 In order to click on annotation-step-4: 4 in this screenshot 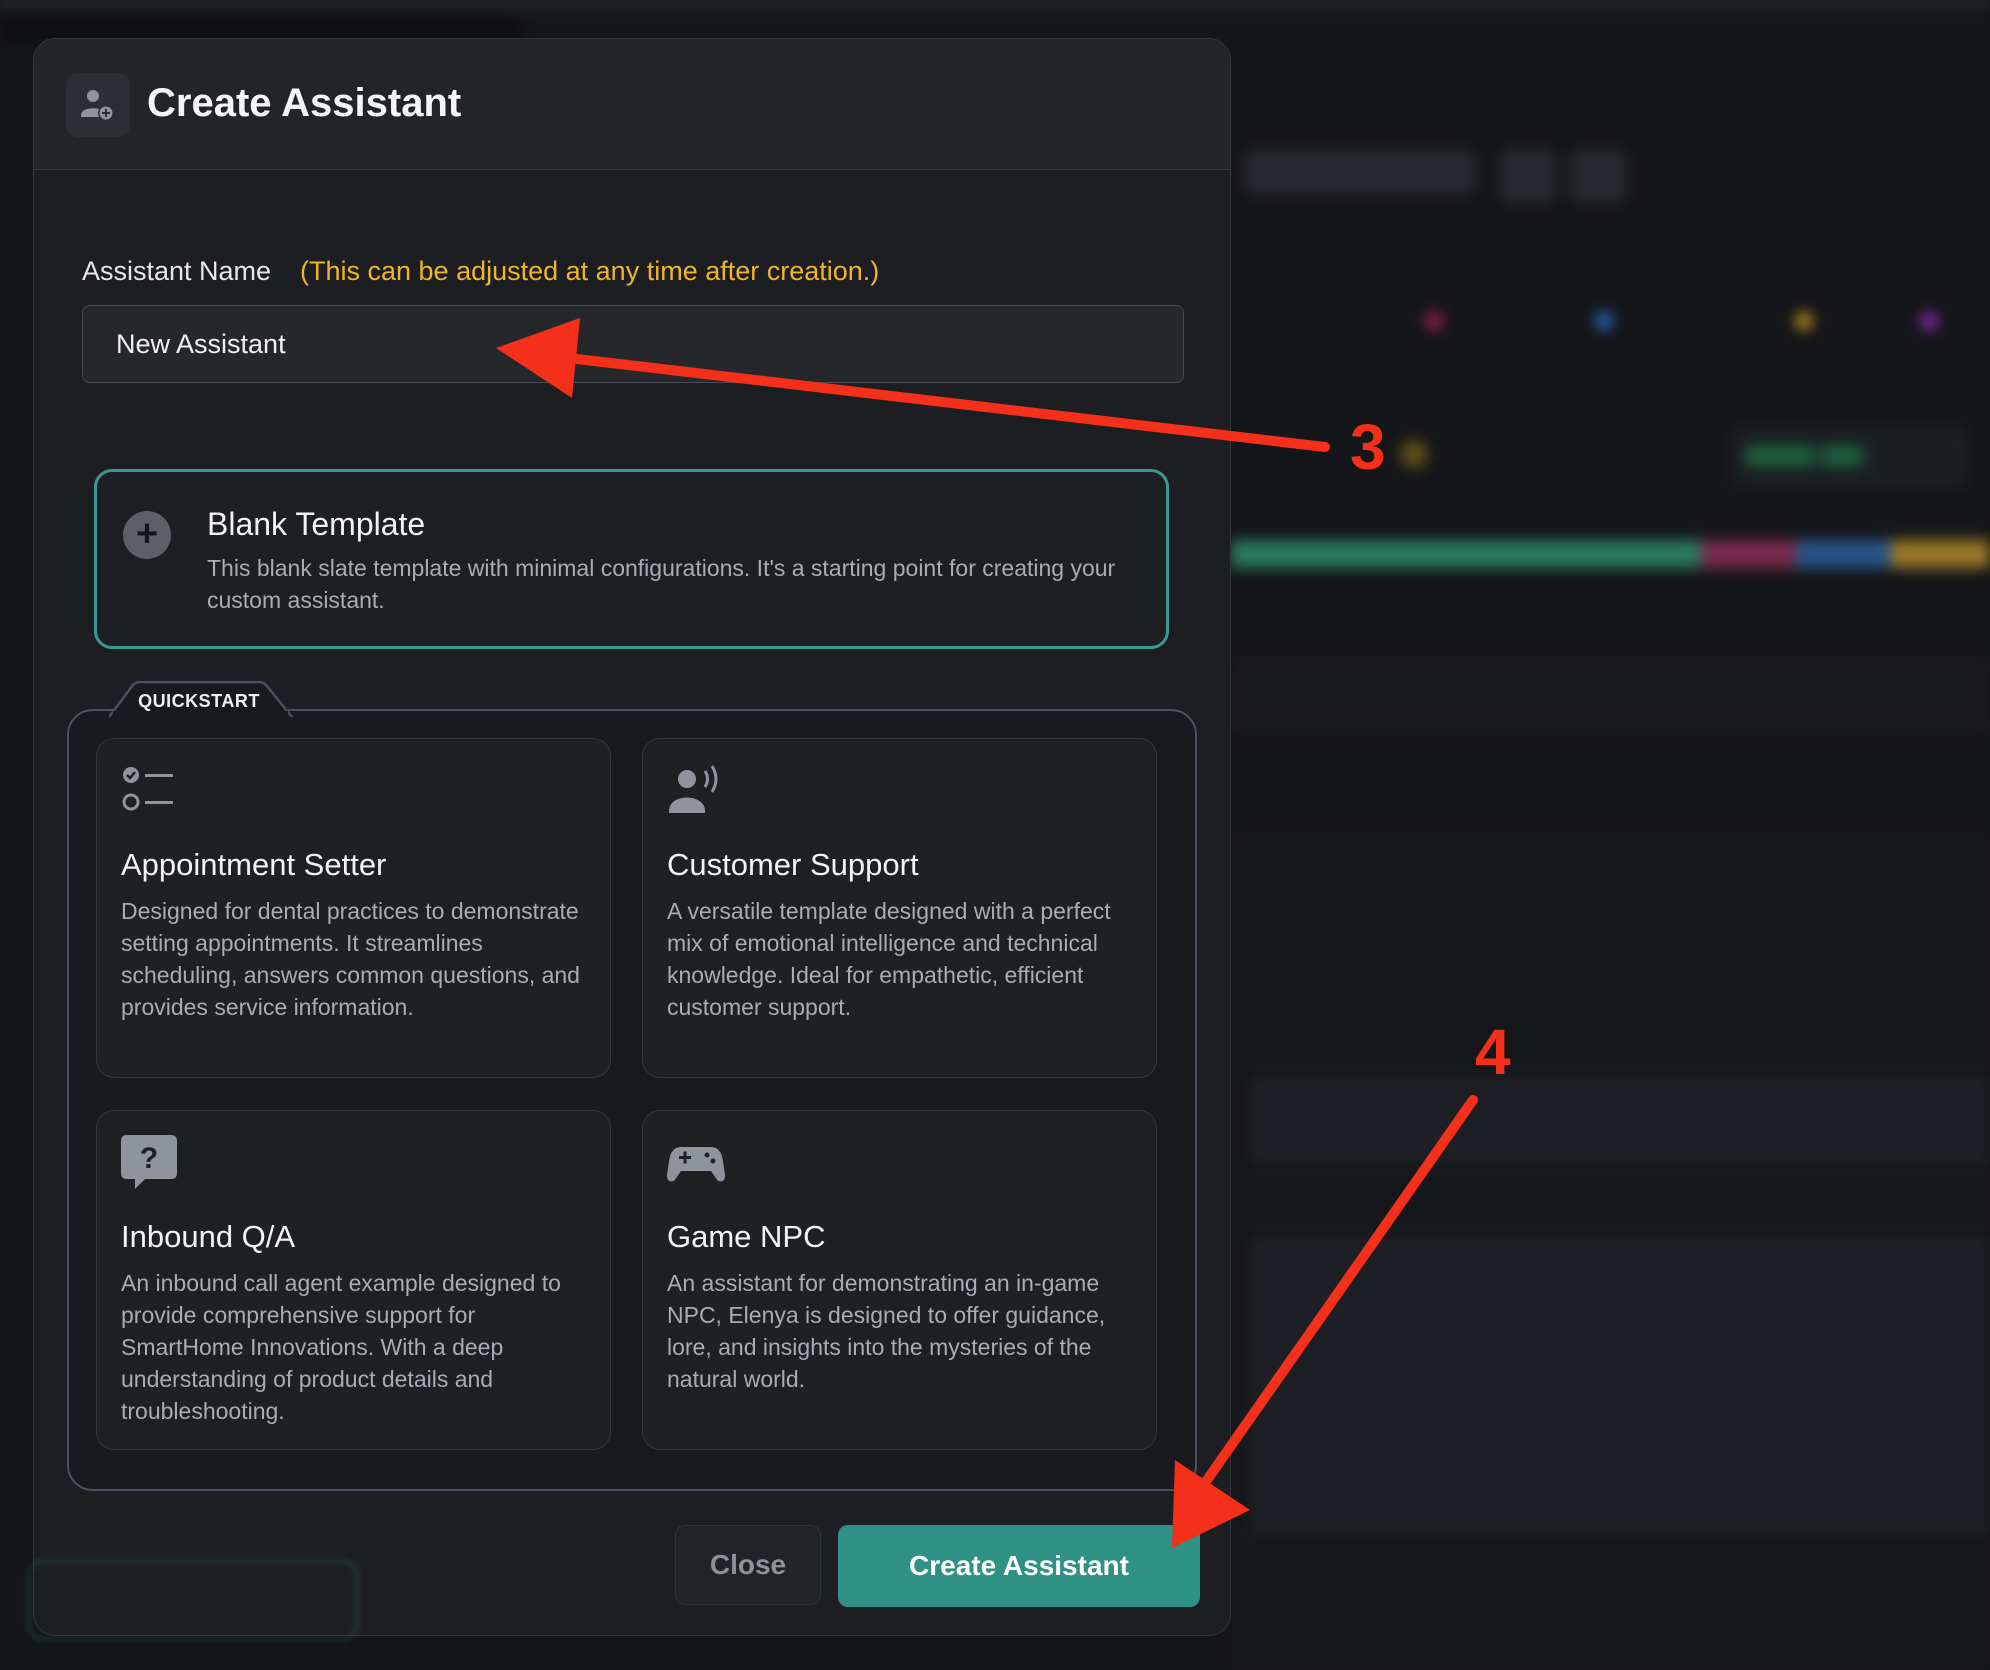, I will do `click(1493, 1052)`.